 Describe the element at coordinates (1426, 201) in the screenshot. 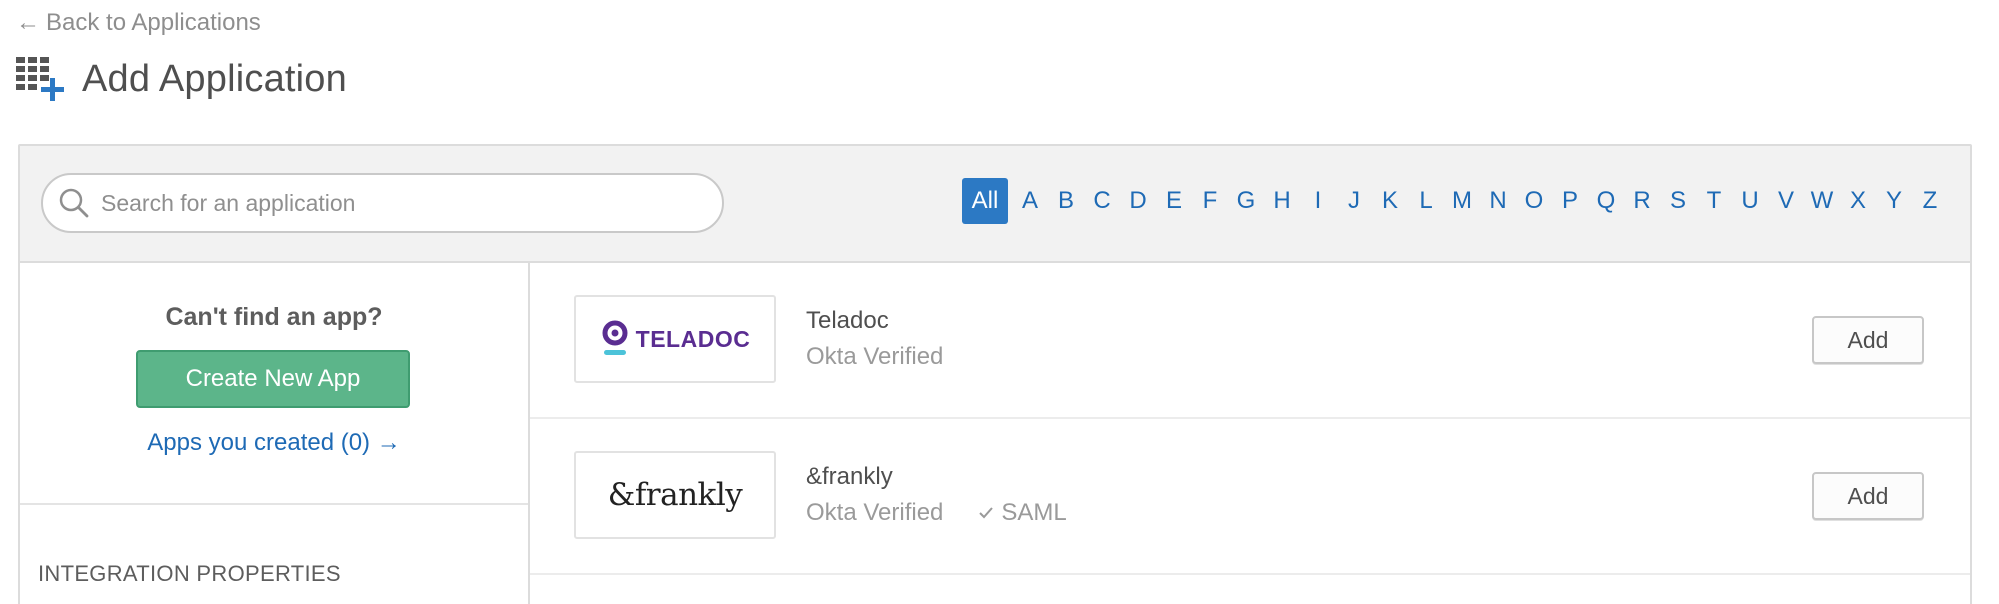

I see `alpha-filter-l: L` at that location.